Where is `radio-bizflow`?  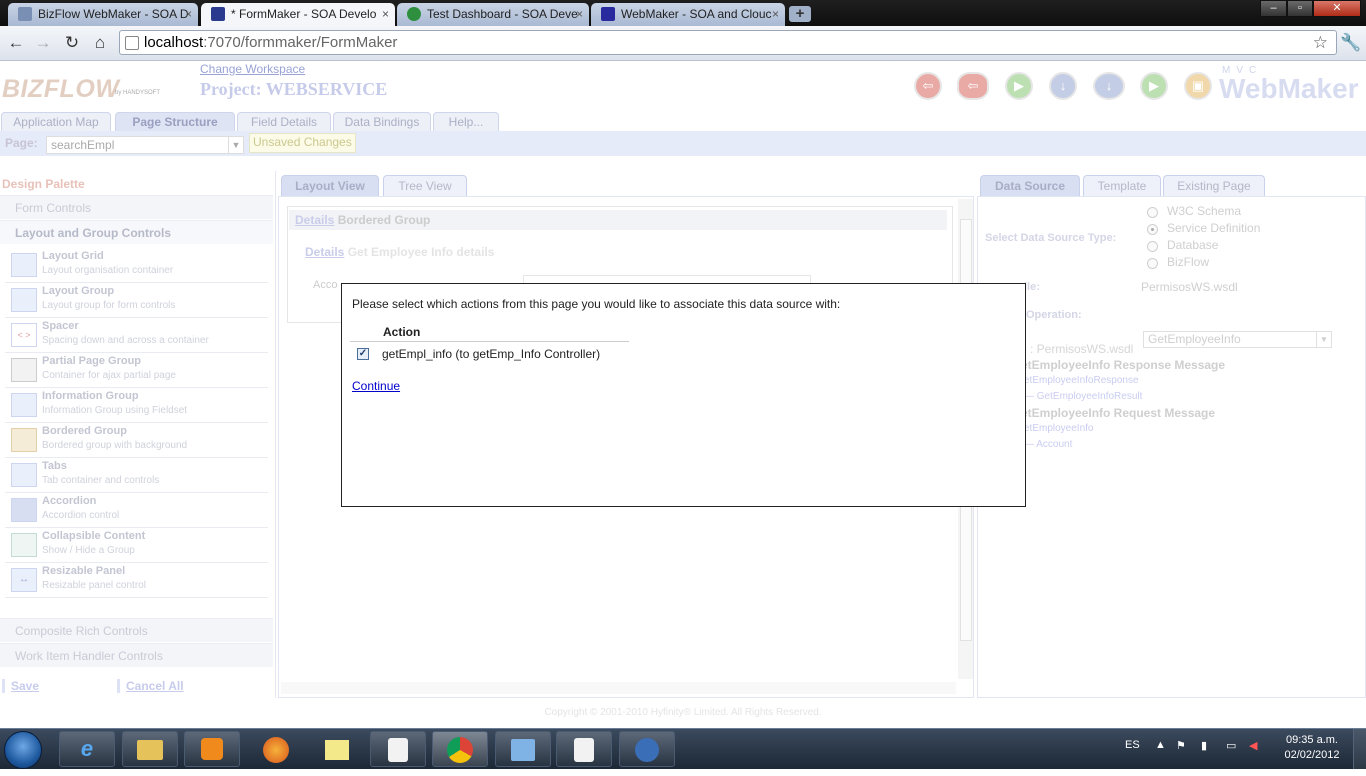
radio-bizflow is located at coordinates (1152, 263).